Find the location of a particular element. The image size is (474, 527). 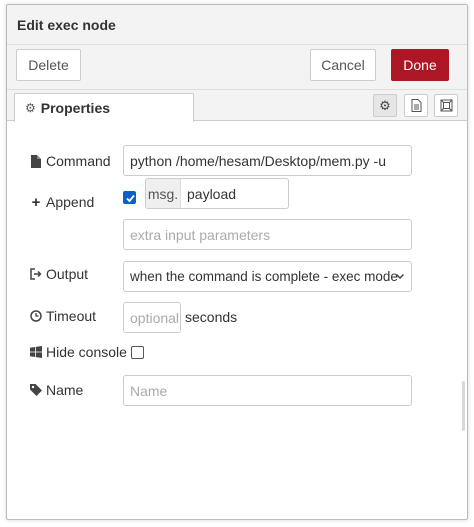

appearance-tab-button is located at coordinates (446, 105).